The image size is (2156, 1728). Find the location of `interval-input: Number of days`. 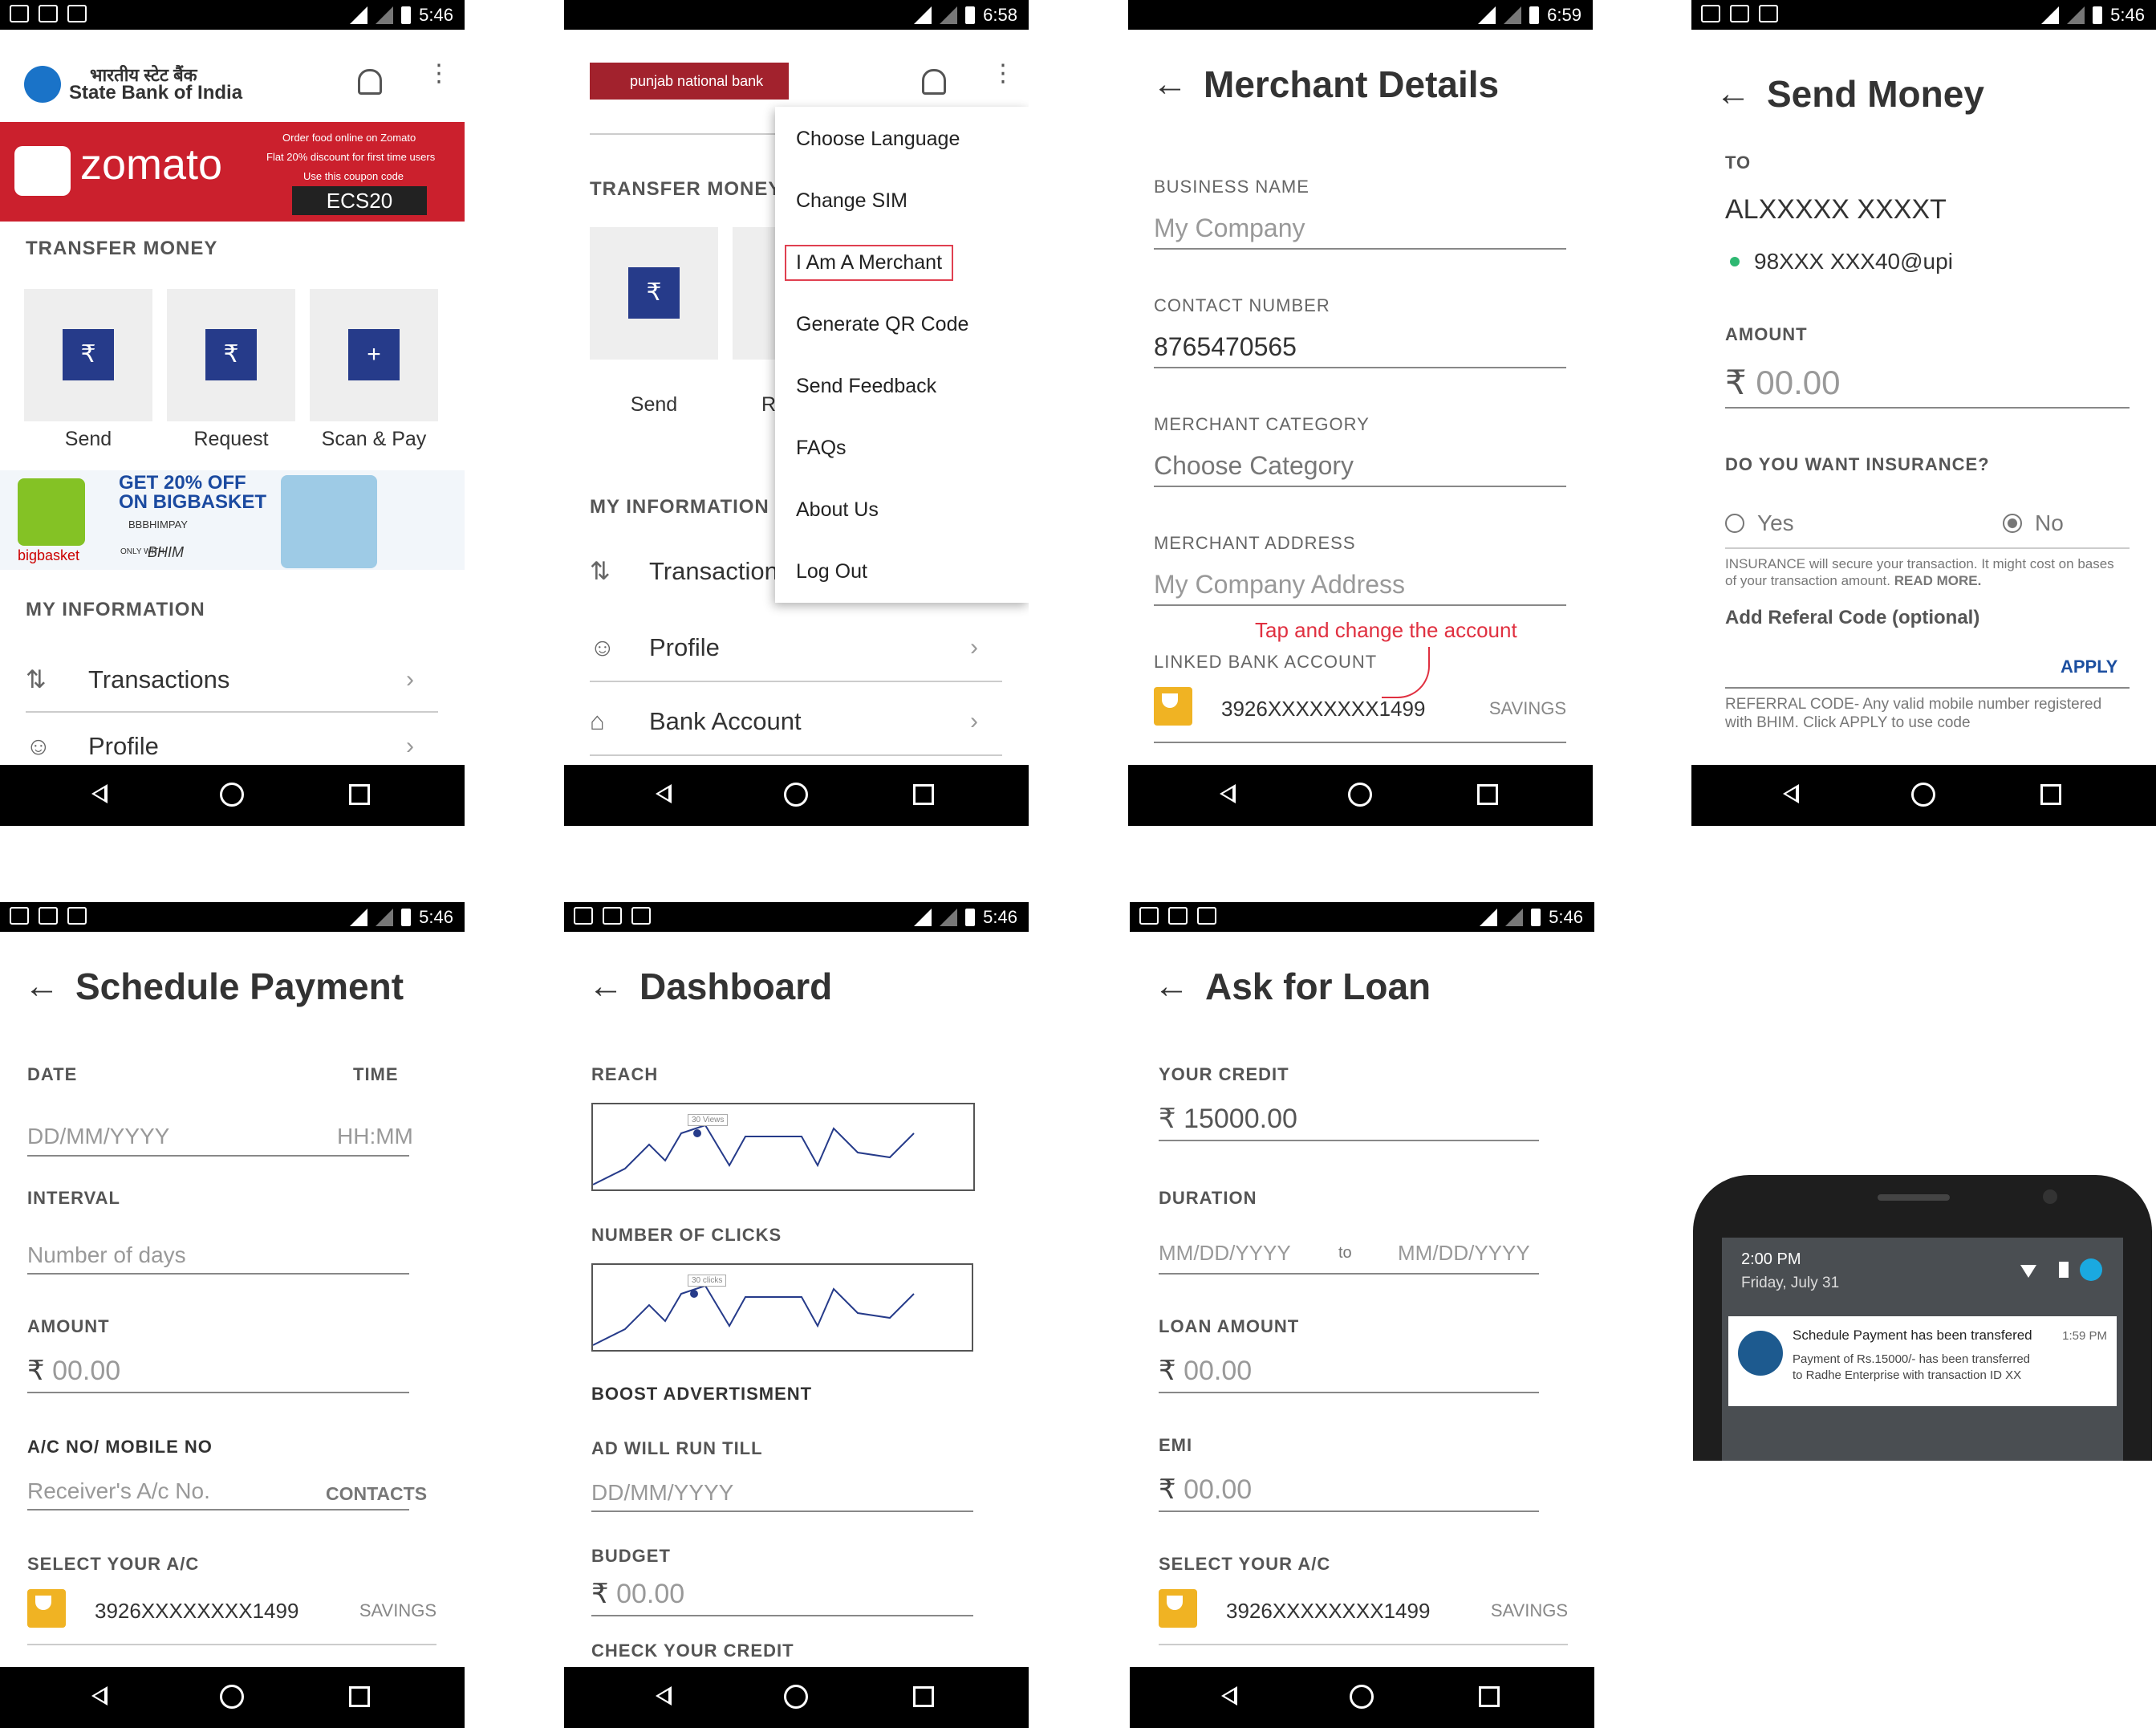

interval-input: Number of days is located at coordinates (218, 1258).